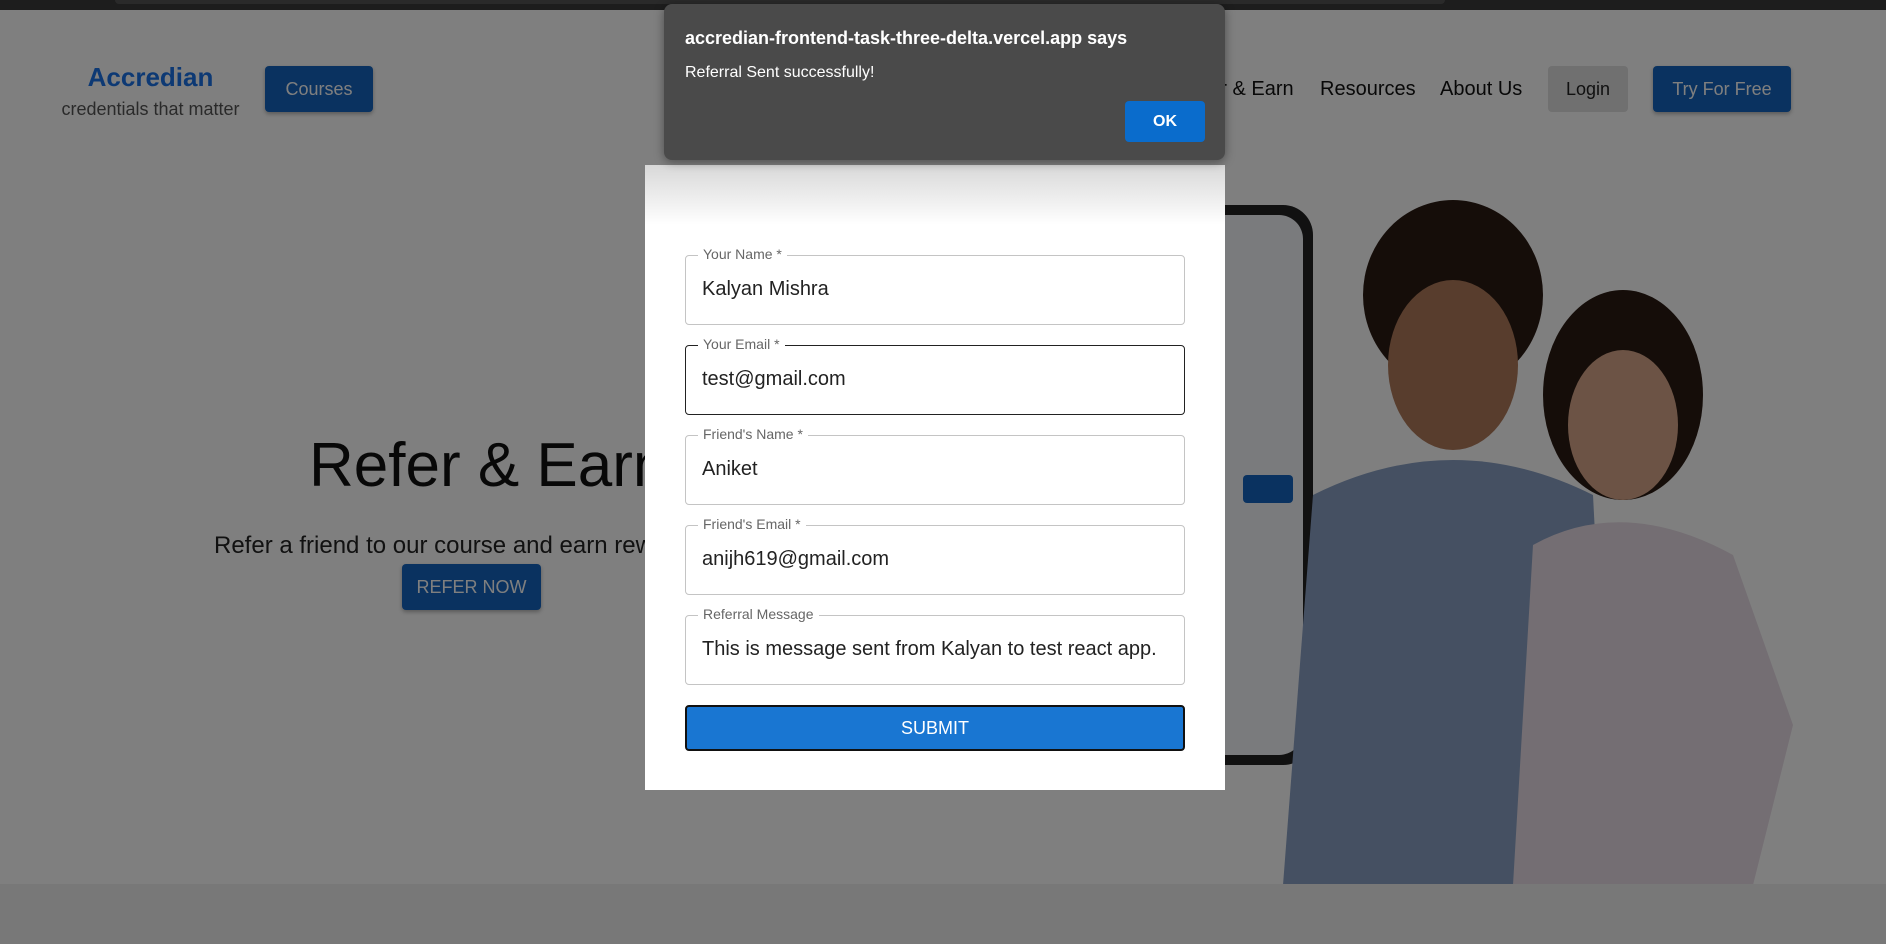  What do you see at coordinates (1165, 121) in the screenshot?
I see `alert-ok-button: OK` at bounding box center [1165, 121].